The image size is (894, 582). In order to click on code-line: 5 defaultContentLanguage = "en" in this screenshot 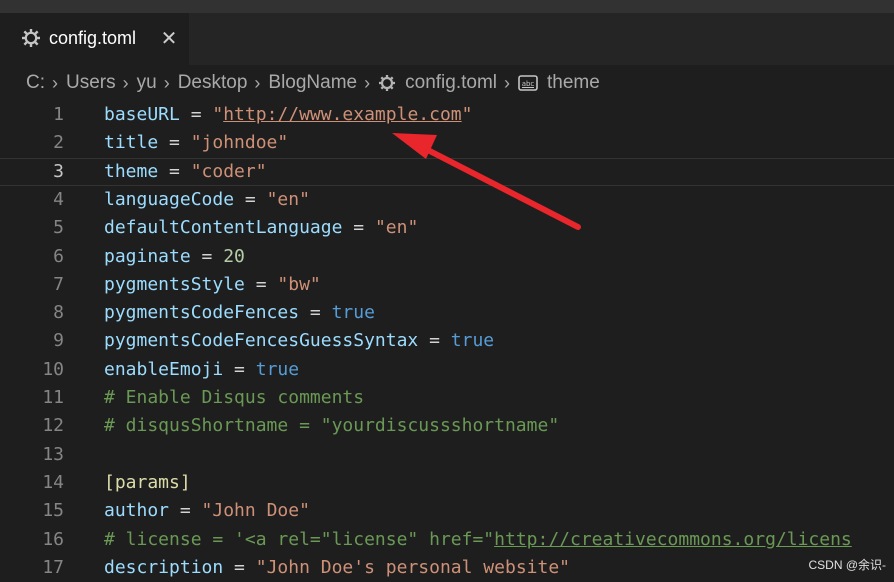, I will do `click(447, 228)`.